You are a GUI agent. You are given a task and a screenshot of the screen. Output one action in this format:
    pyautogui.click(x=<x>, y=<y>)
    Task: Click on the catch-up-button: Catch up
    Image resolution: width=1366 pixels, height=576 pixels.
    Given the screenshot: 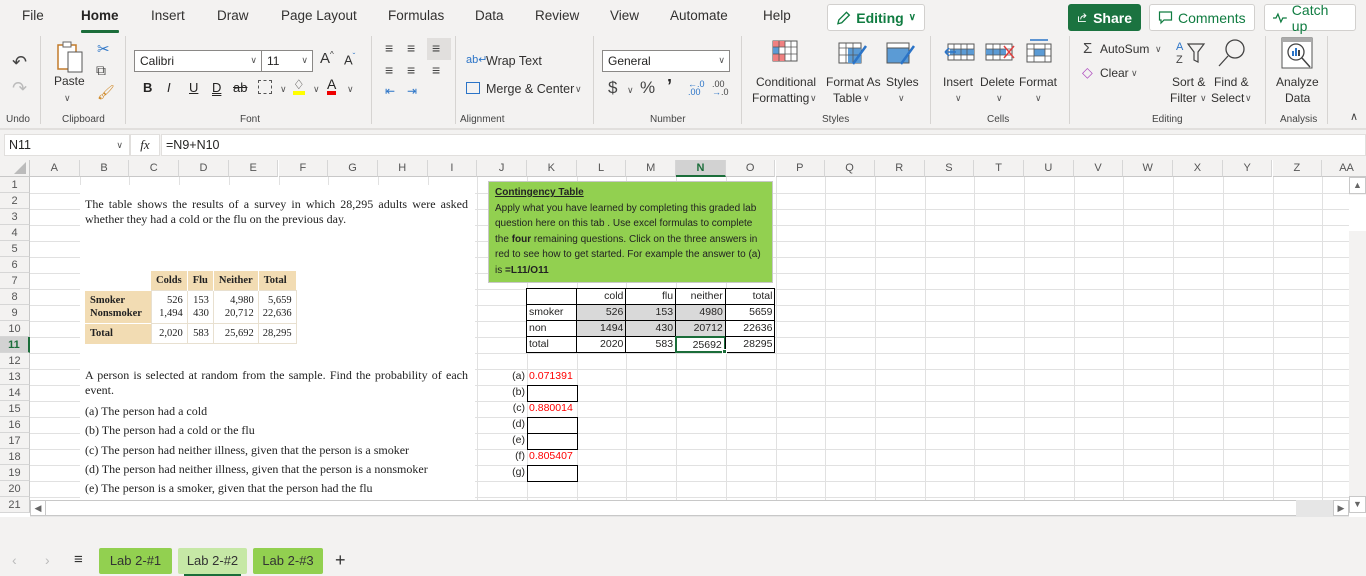 What is the action you would take?
    pyautogui.click(x=1310, y=18)
    